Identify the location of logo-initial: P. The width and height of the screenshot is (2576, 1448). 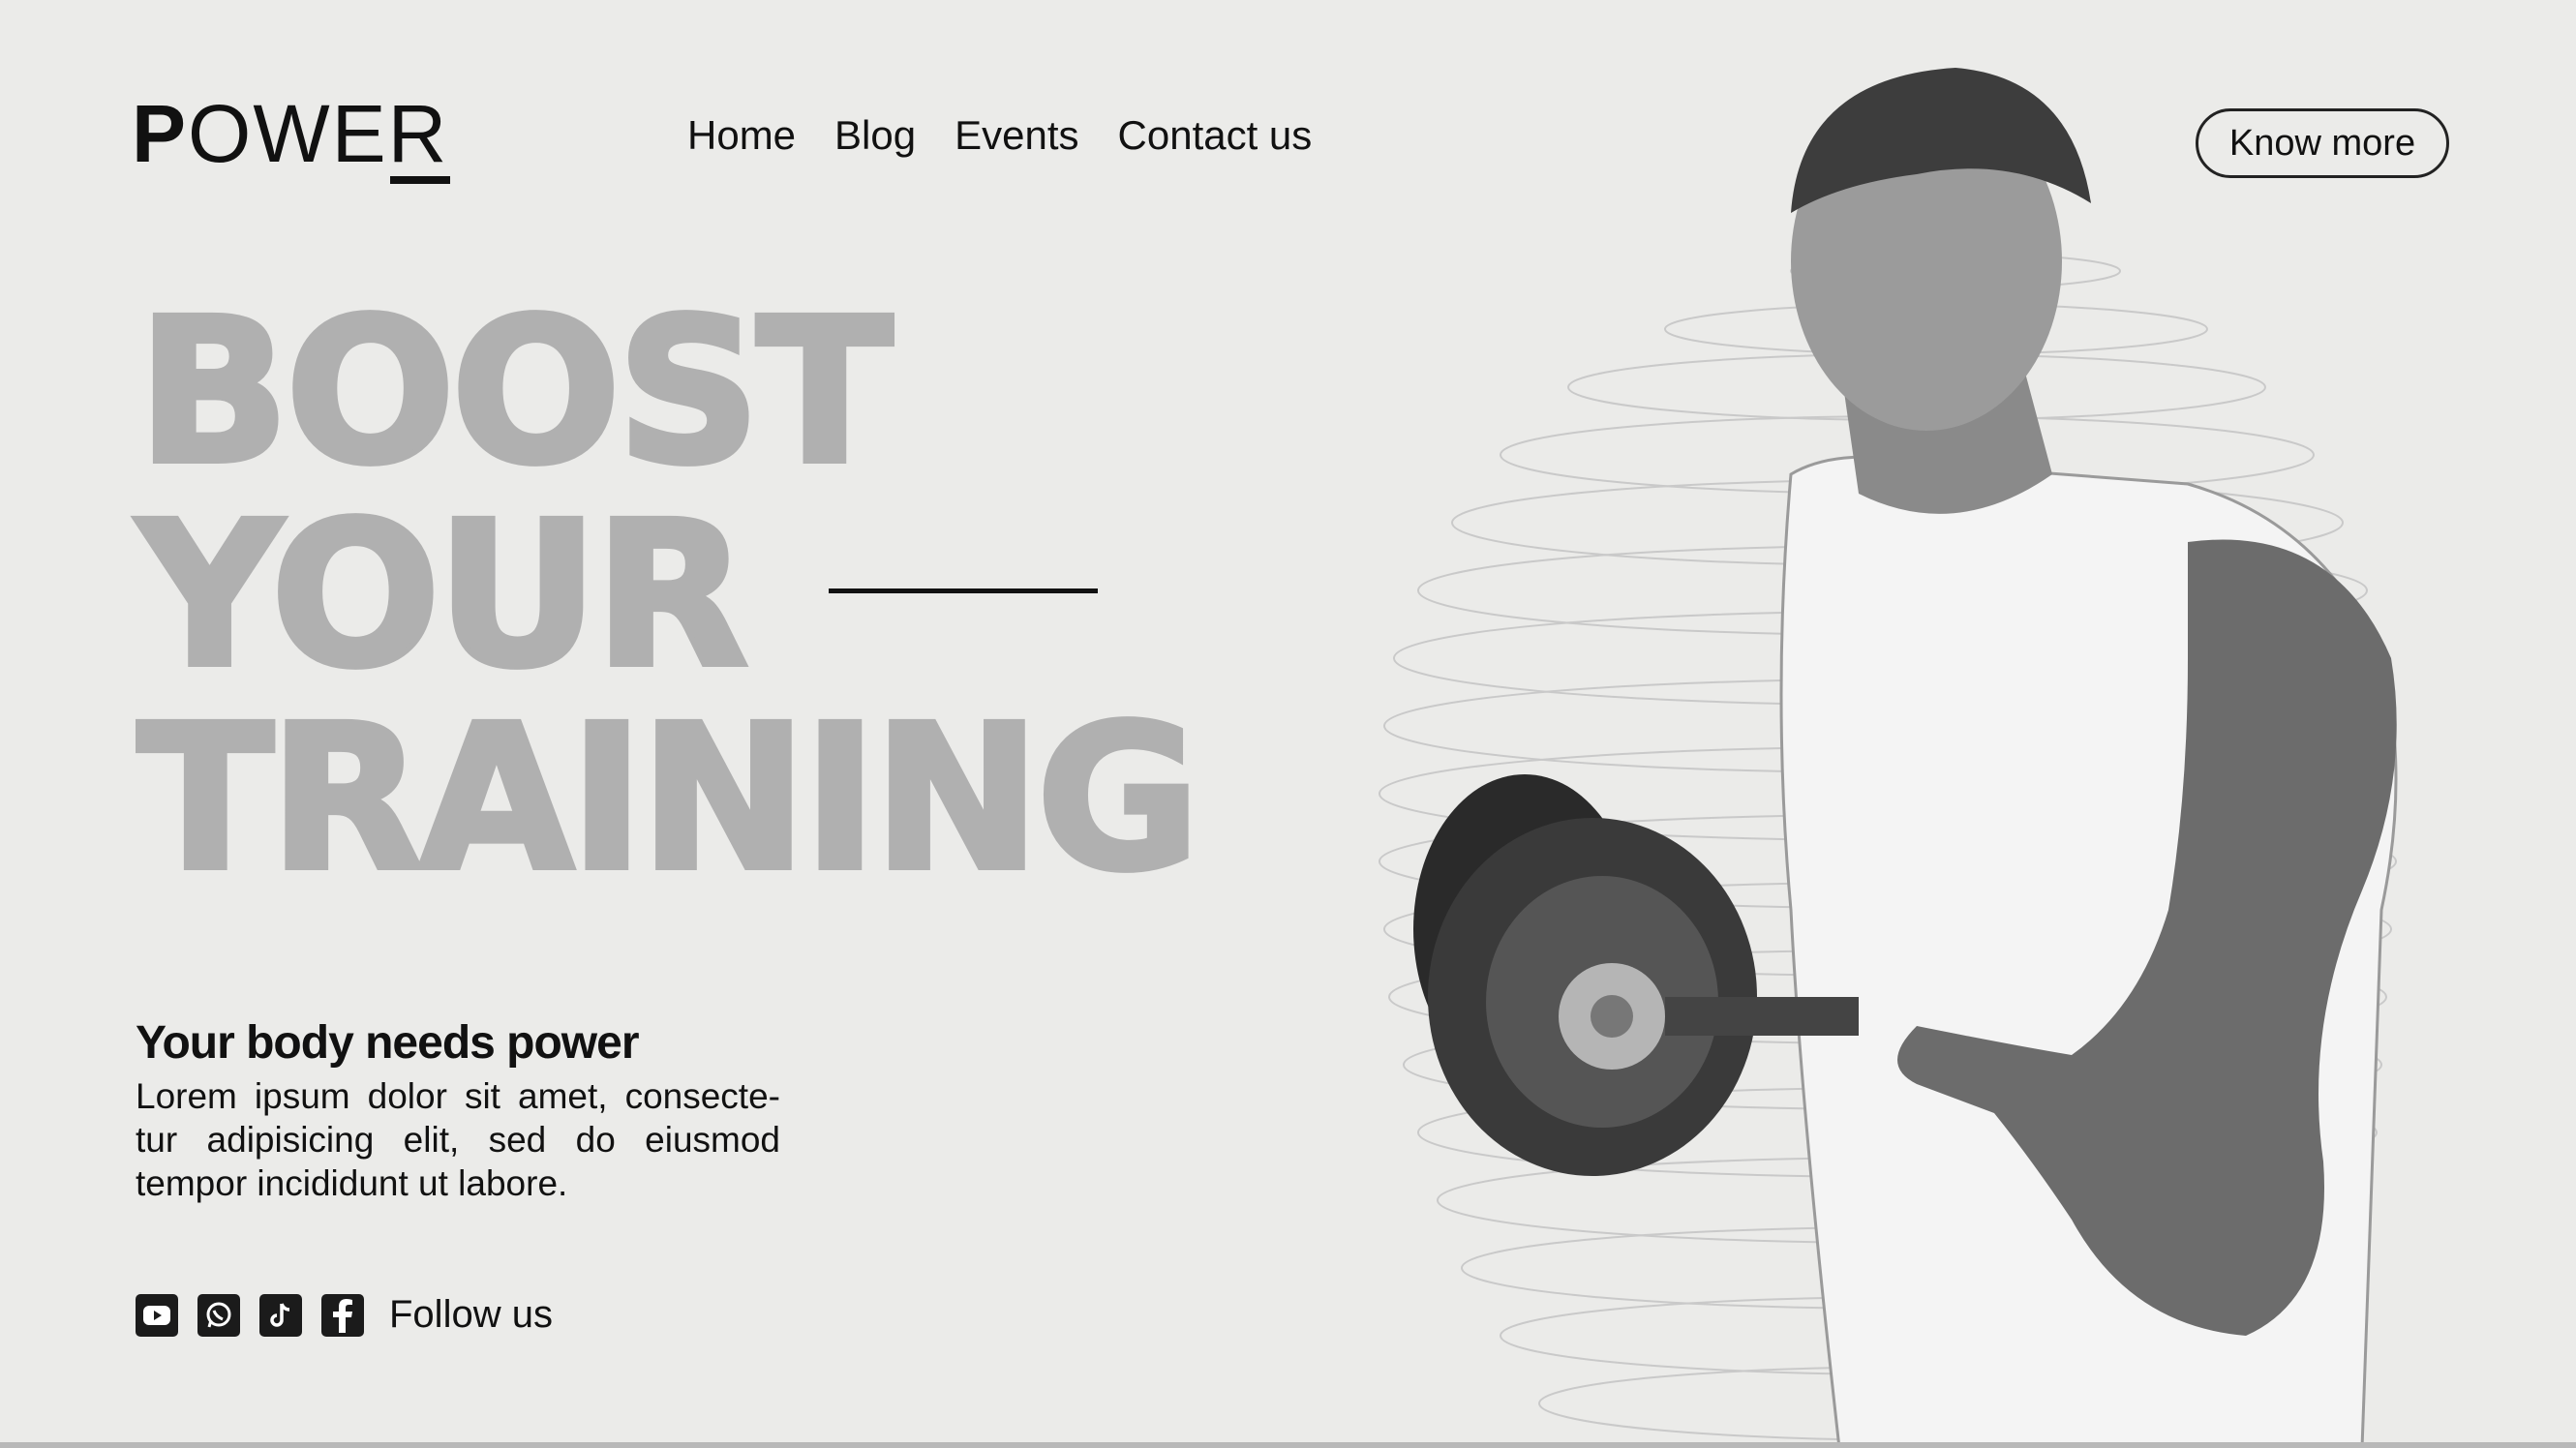
(161, 133).